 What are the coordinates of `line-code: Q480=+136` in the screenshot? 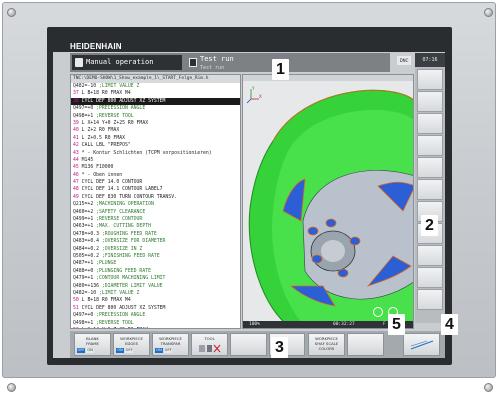 It's located at (86, 286).